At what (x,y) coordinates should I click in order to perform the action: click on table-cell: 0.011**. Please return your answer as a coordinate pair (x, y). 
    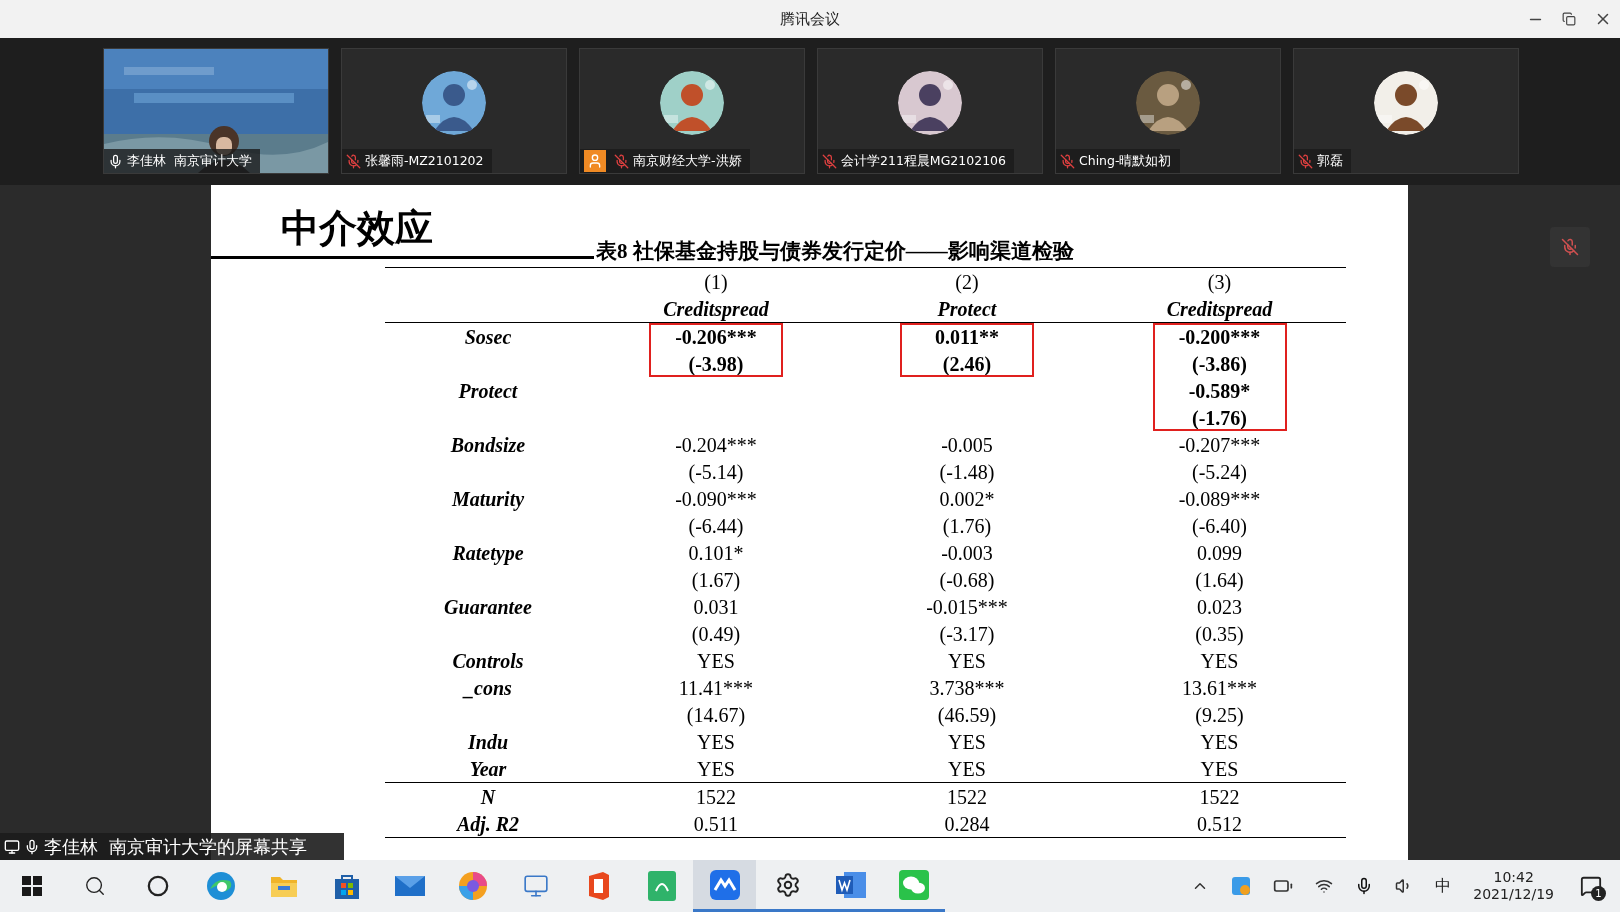
    Looking at the image, I should click on (967, 336).